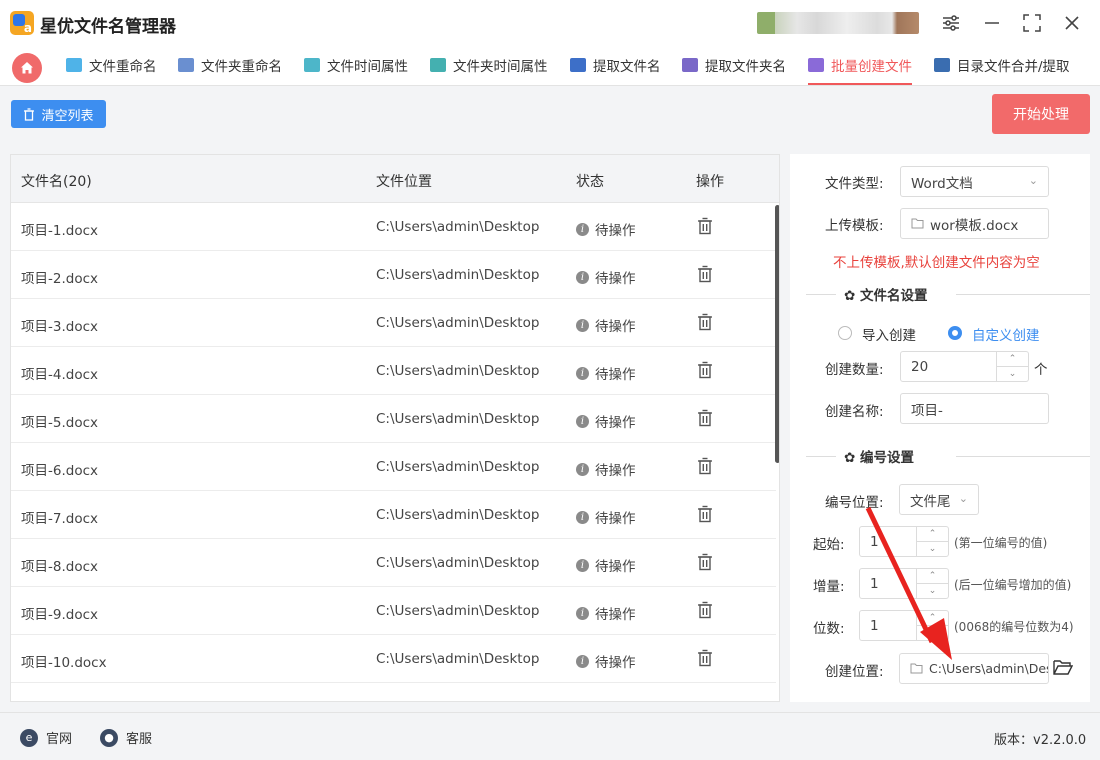 The image size is (1100, 760). Describe the element at coordinates (126, 737) in the screenshot. I see `support-link: ● 客服` at that location.